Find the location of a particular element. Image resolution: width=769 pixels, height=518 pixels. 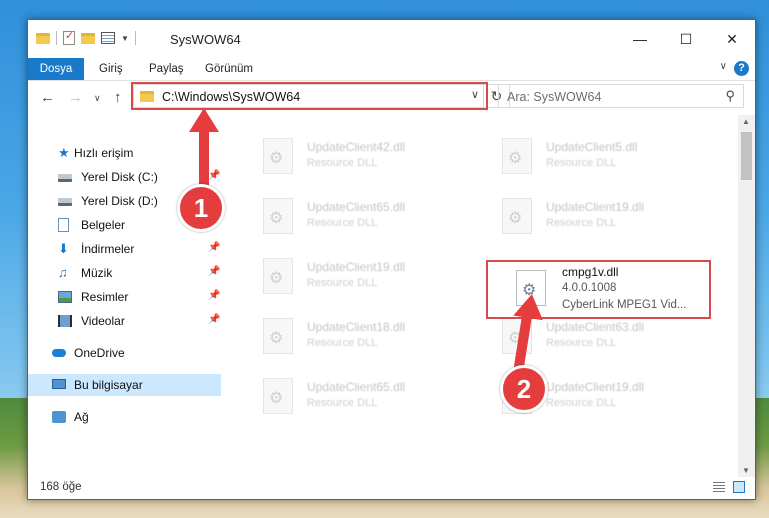

onedrive-icon is located at coordinates (59, 353).